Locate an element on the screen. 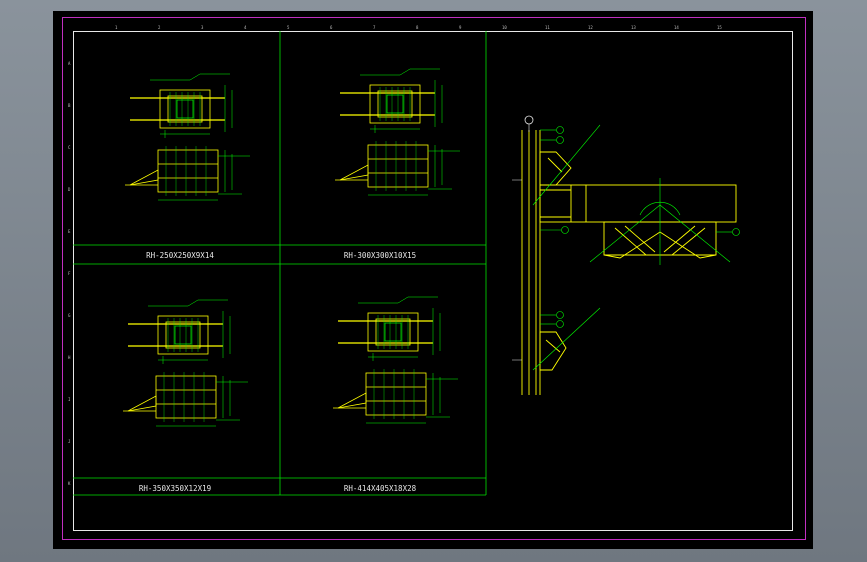 The width and height of the screenshot is (867, 562). ruler-tick: K is located at coordinates (69, 483).